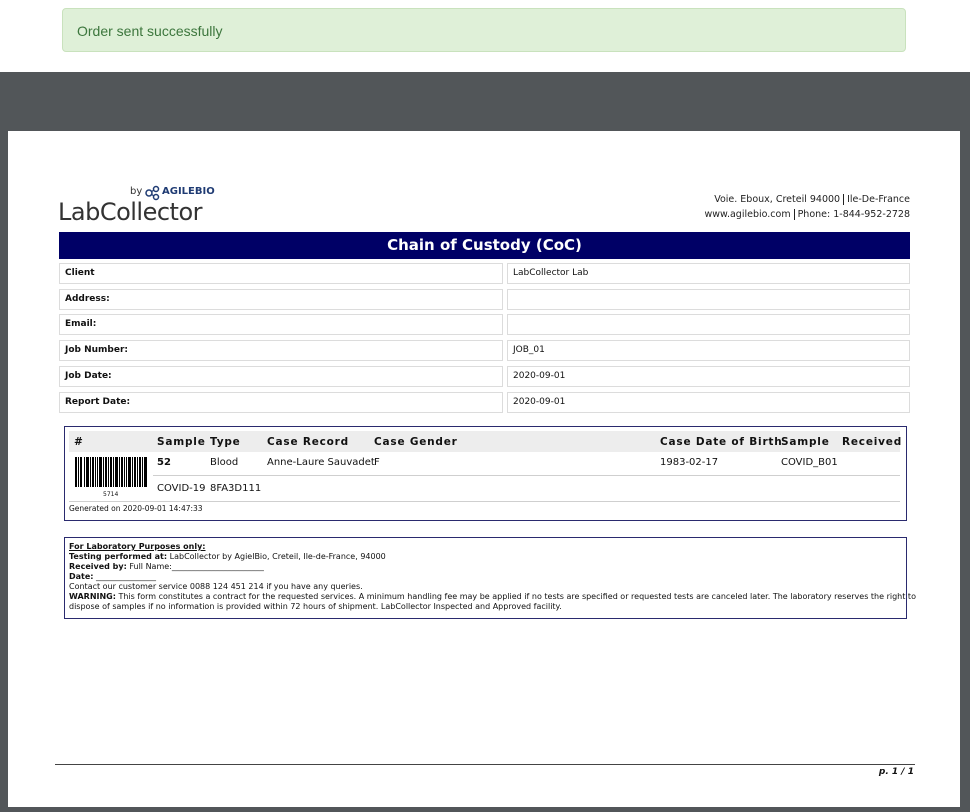  Describe the element at coordinates (137, 546) in the screenshot. I see `lab-heading: For Laboratory Purposes only:` at that location.